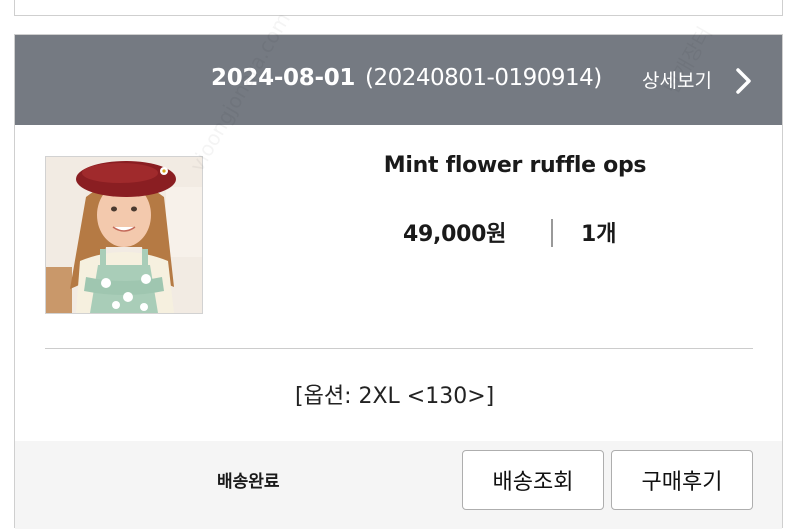  Describe the element at coordinates (455, 234) in the screenshot. I see `product-price: 49,000원` at that location.